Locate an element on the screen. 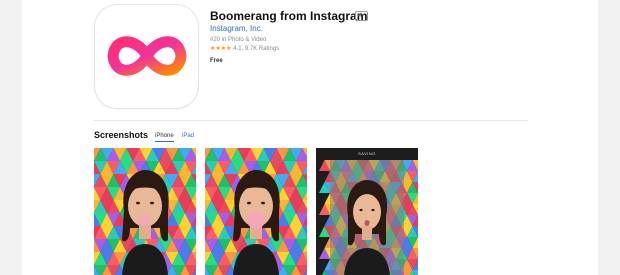 The height and width of the screenshot is (275, 620). app-icon is located at coordinates (146, 56).